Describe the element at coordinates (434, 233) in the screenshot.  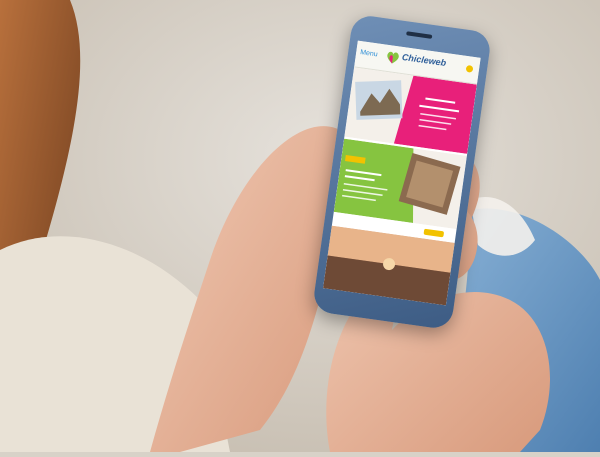
I see `read-more-button` at that location.